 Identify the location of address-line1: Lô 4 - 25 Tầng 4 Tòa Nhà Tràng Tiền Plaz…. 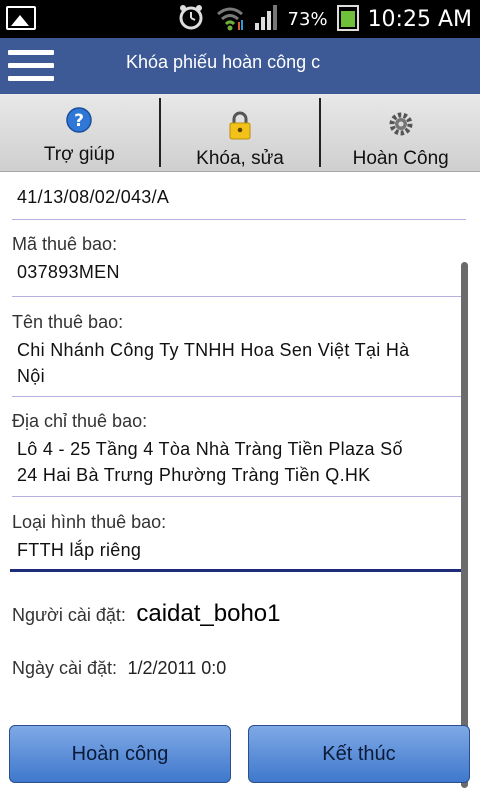
(210, 449).